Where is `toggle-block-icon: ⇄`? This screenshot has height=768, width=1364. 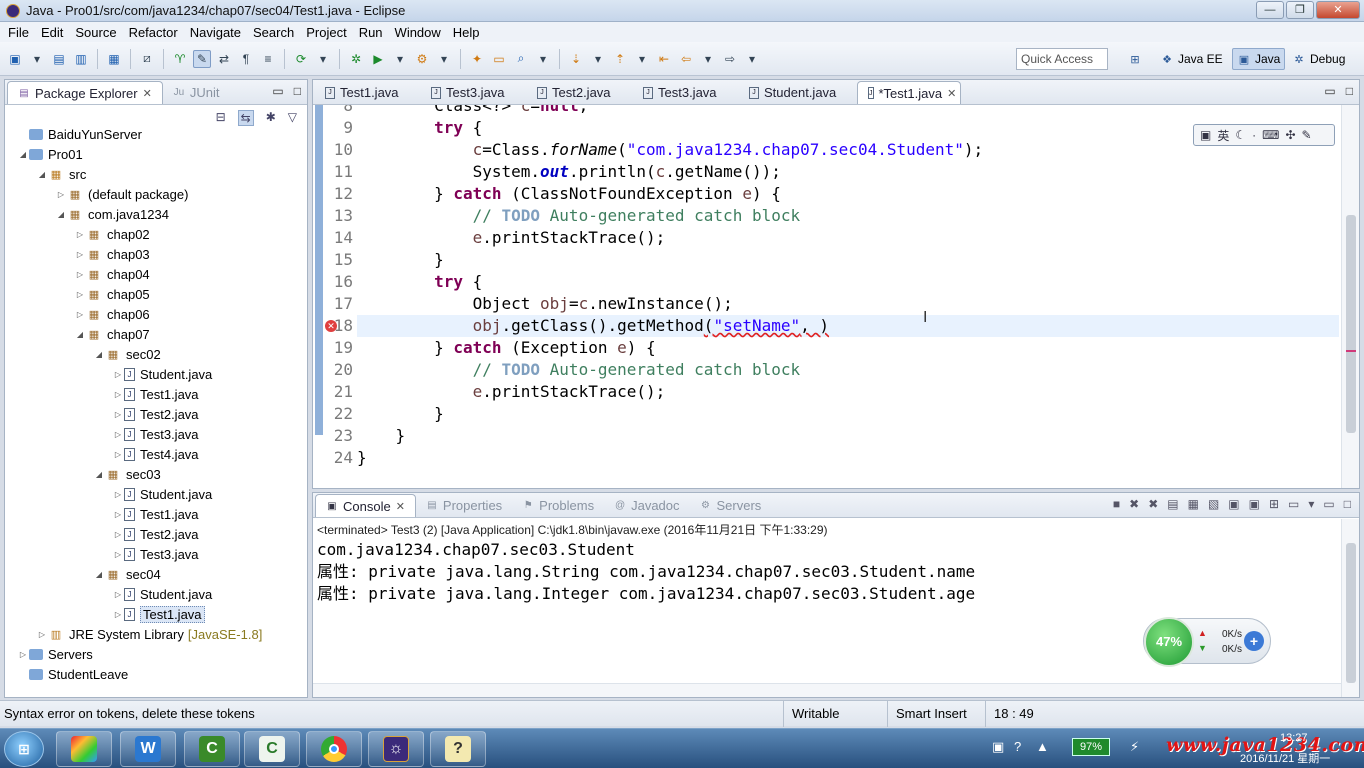
toggle-block-icon: ⇄ is located at coordinates (224, 59).